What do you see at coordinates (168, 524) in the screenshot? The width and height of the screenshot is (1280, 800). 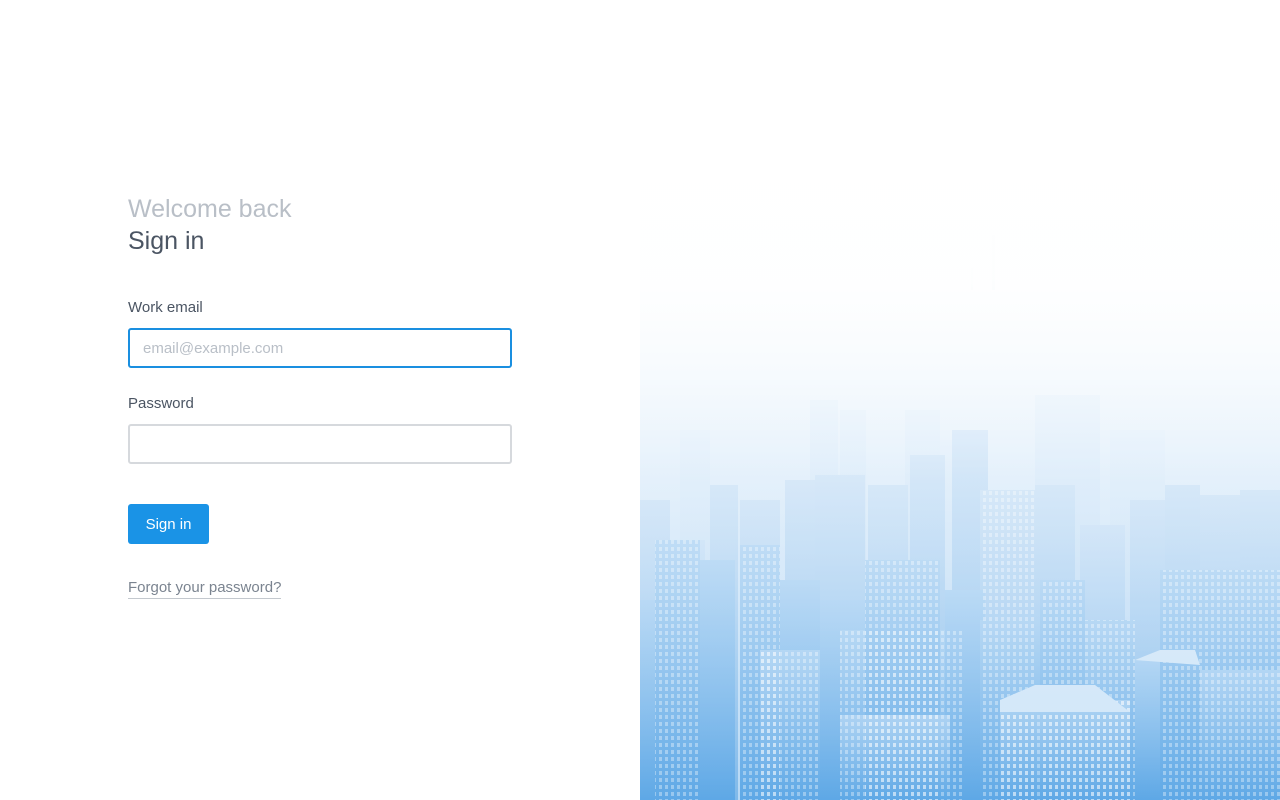 I see `sign-in-button: Sign in` at bounding box center [168, 524].